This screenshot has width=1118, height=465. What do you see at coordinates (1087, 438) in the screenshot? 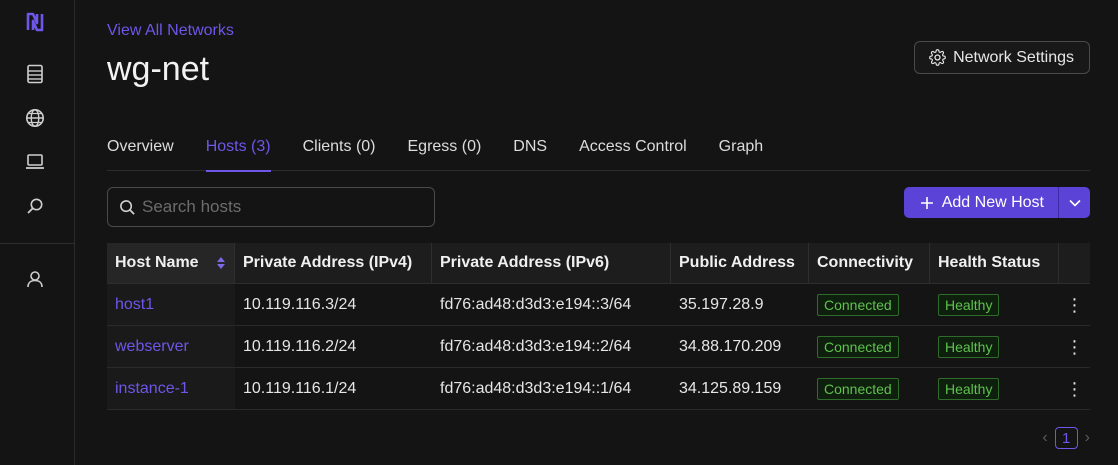
I see `next-page-icon: ›` at bounding box center [1087, 438].